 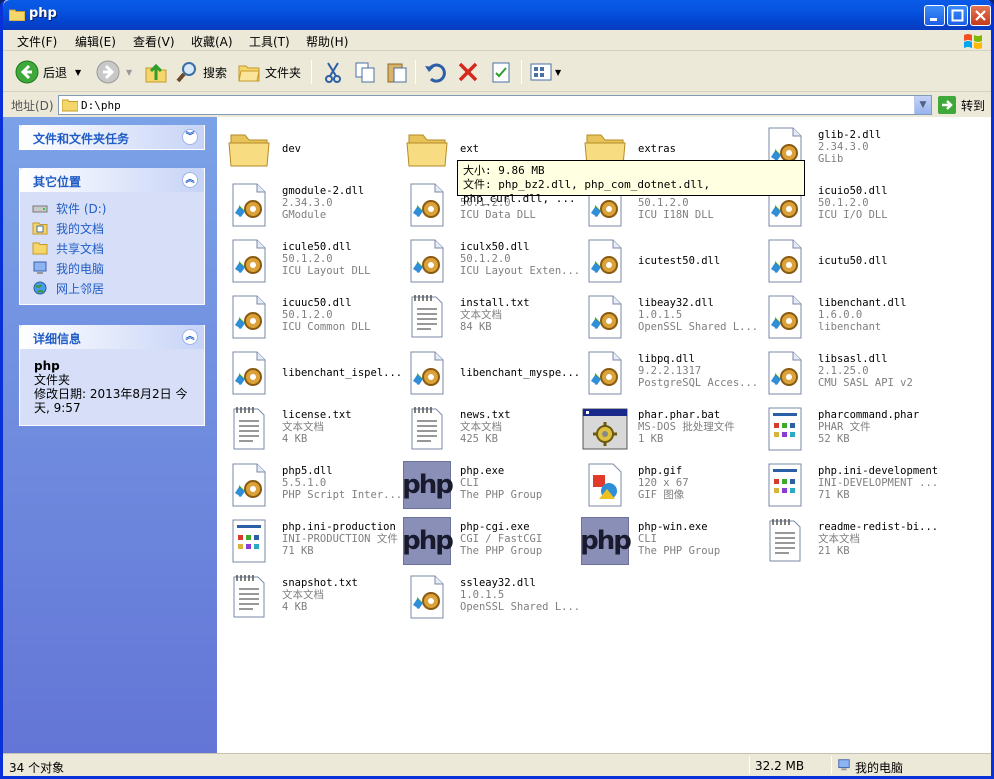 I want to click on ini-file-icon, so click(x=785, y=429).